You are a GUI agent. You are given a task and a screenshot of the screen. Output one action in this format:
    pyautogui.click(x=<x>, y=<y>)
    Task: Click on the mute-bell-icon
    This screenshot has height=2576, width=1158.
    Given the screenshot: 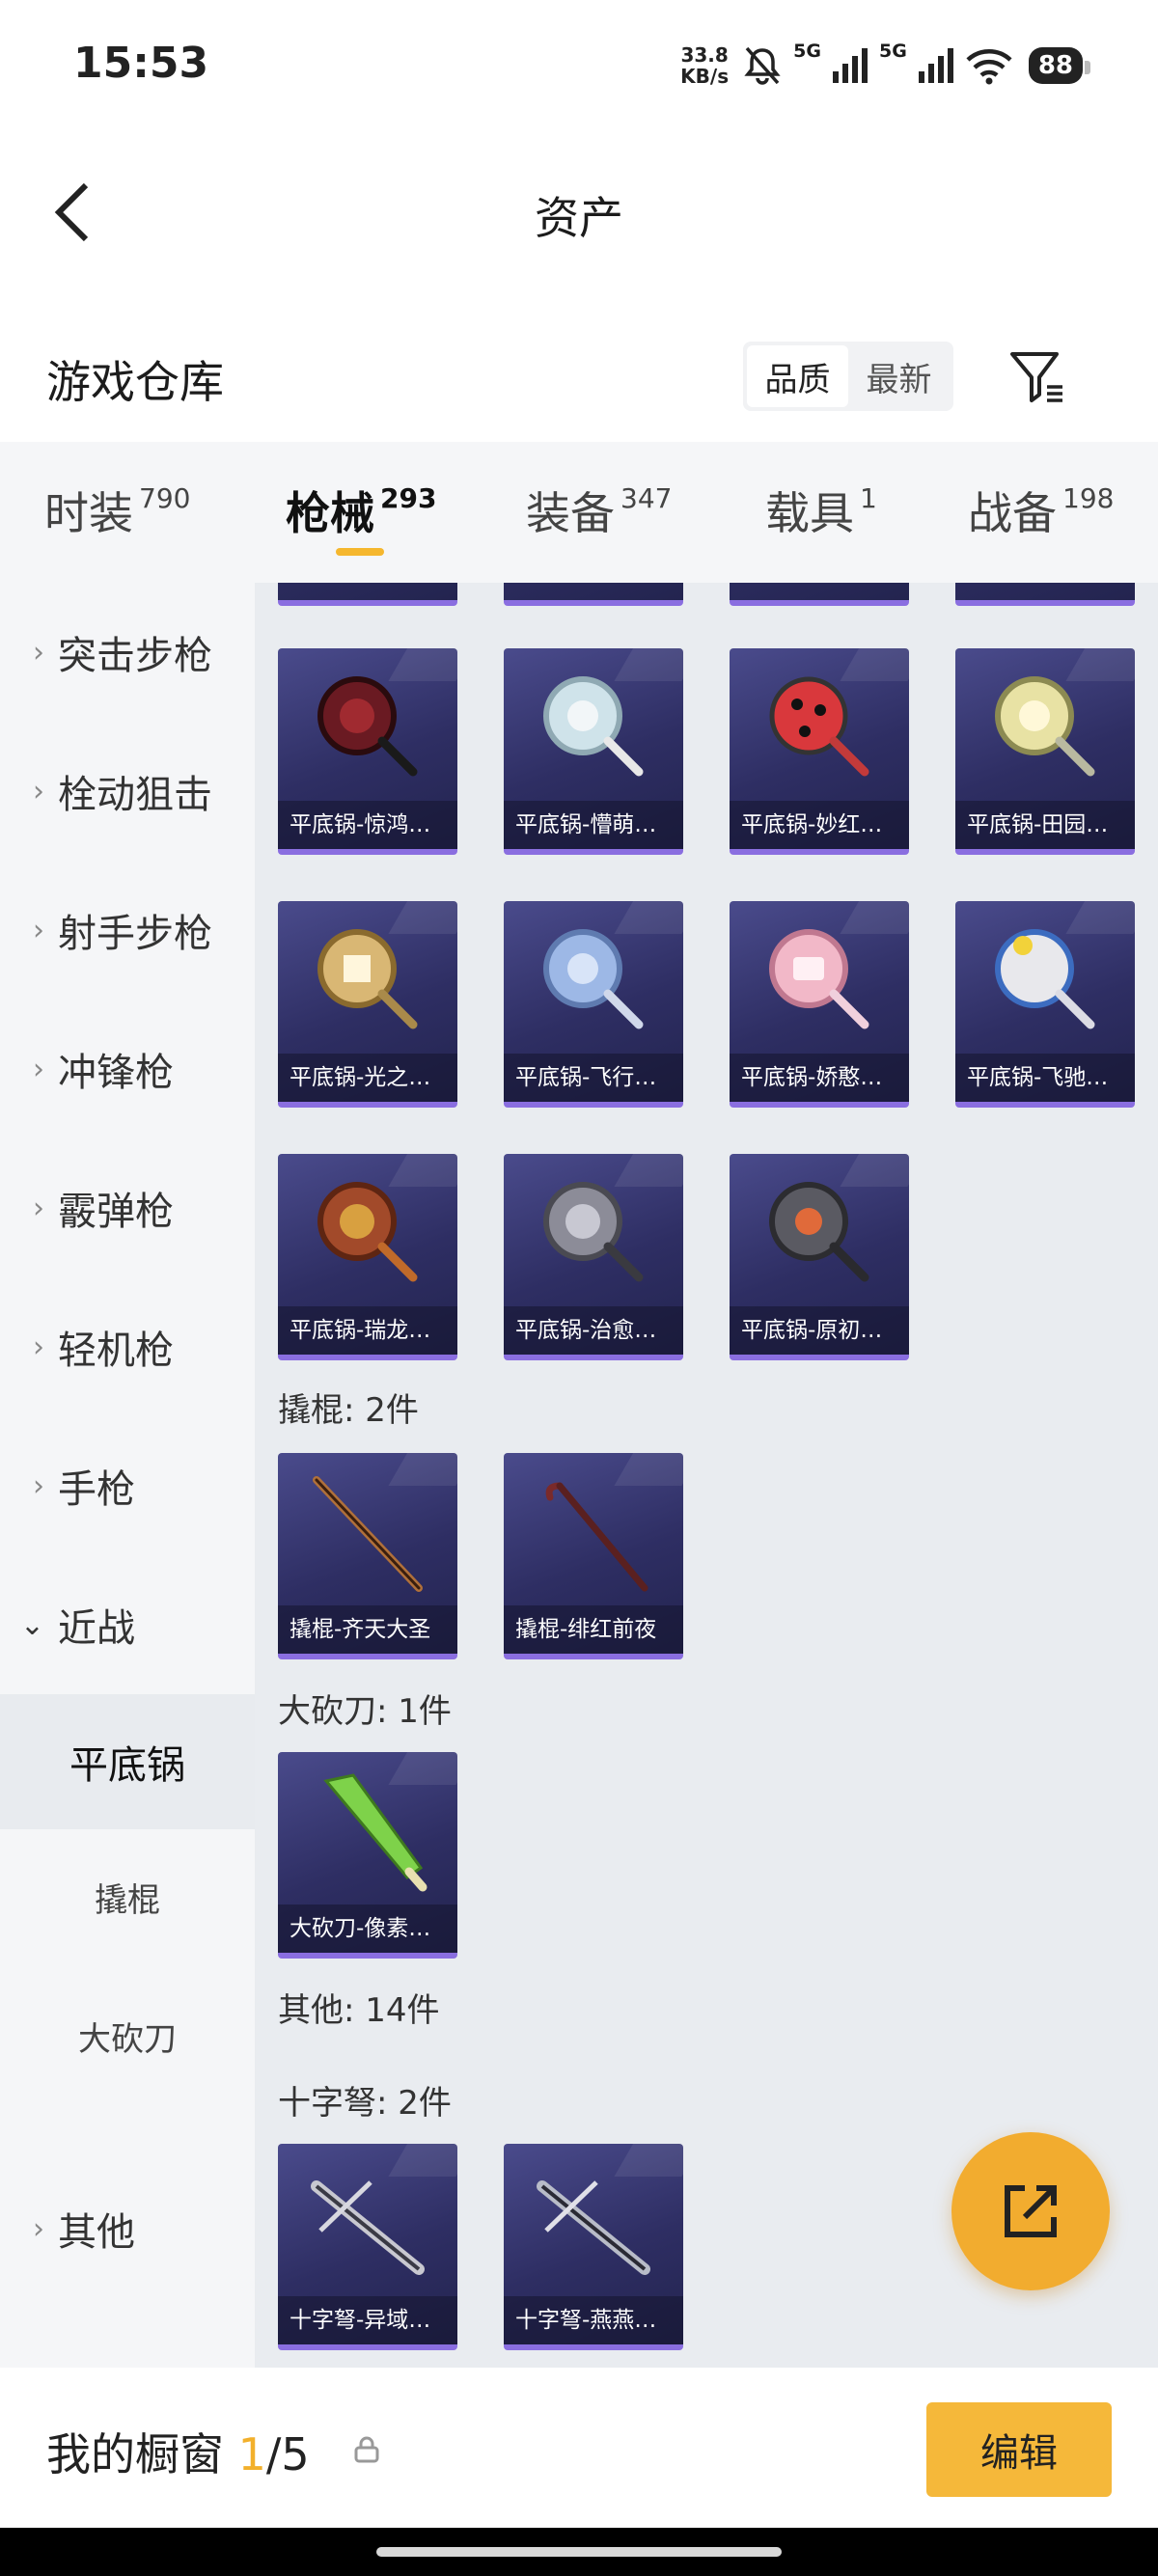 What is the action you would take?
    pyautogui.click(x=762, y=66)
    